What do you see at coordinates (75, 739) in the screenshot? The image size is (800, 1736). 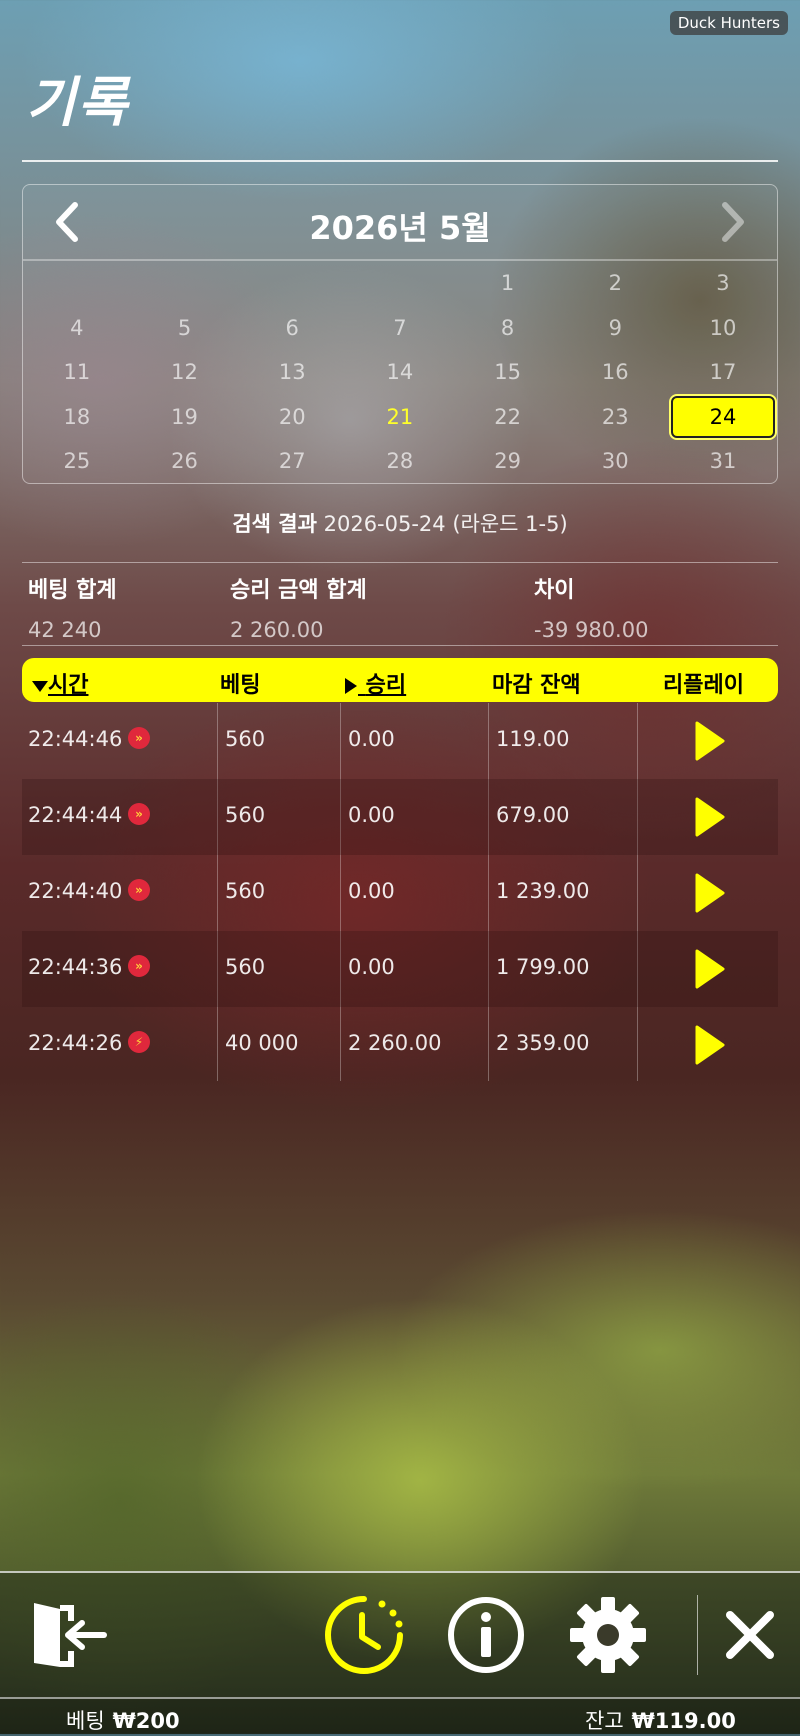 I see `time-cell: 22:44:46` at bounding box center [75, 739].